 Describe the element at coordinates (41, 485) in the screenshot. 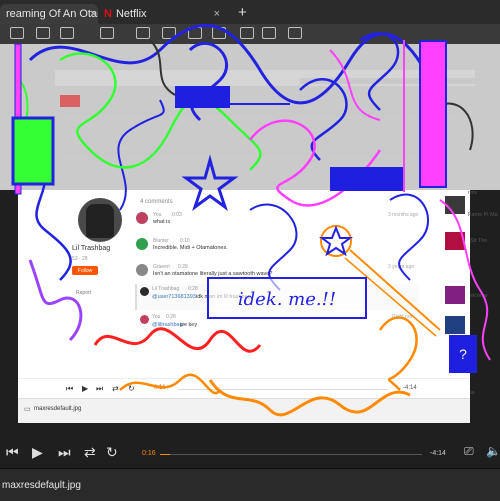

I see `download-file-name: maxresdefault.jpg` at that location.